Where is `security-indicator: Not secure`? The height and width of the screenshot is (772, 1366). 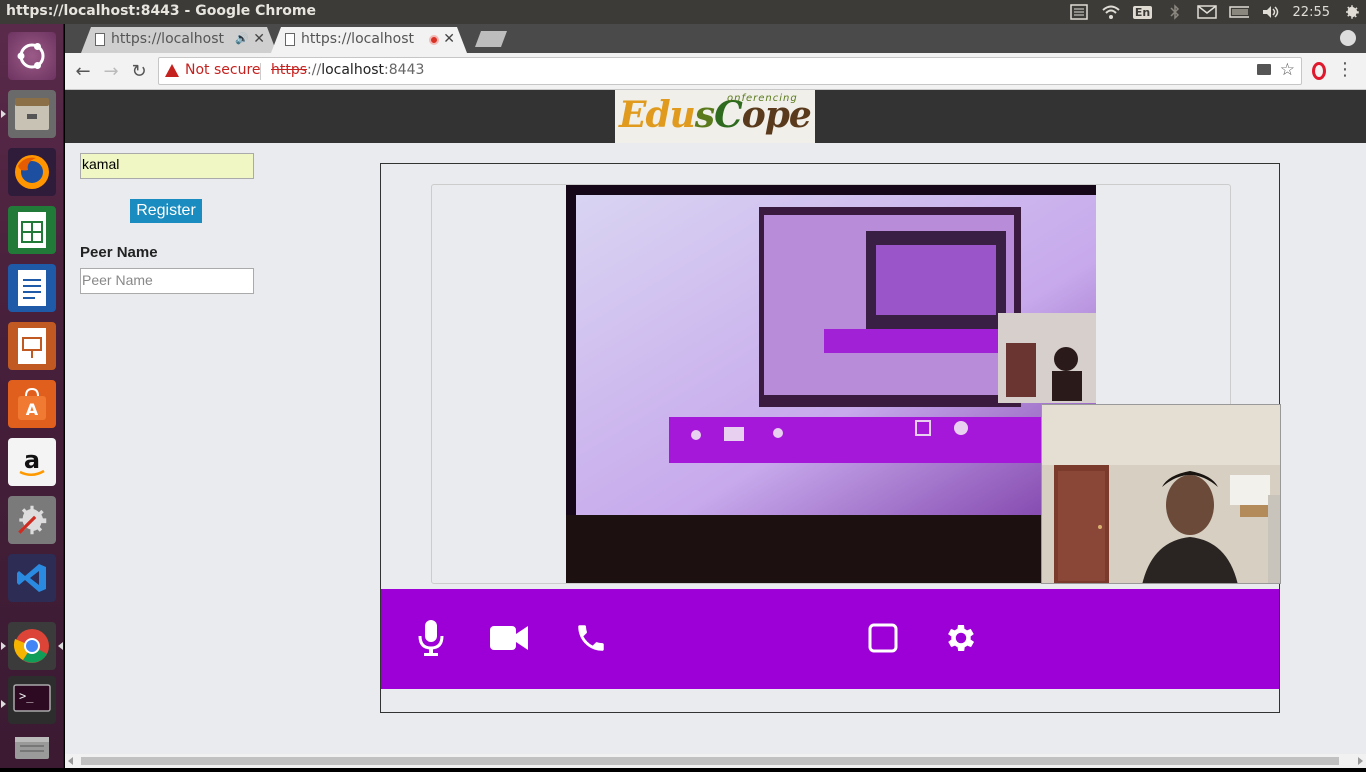 security-indicator: Not secure is located at coordinates (213, 70).